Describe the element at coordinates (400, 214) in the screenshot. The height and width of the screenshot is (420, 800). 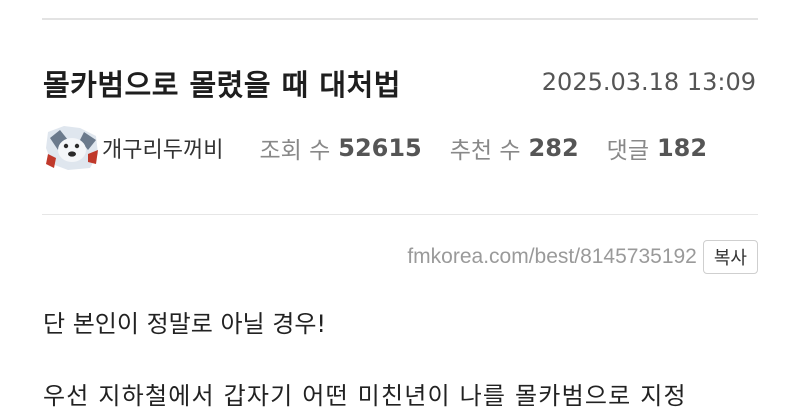
I see `content-divider` at that location.